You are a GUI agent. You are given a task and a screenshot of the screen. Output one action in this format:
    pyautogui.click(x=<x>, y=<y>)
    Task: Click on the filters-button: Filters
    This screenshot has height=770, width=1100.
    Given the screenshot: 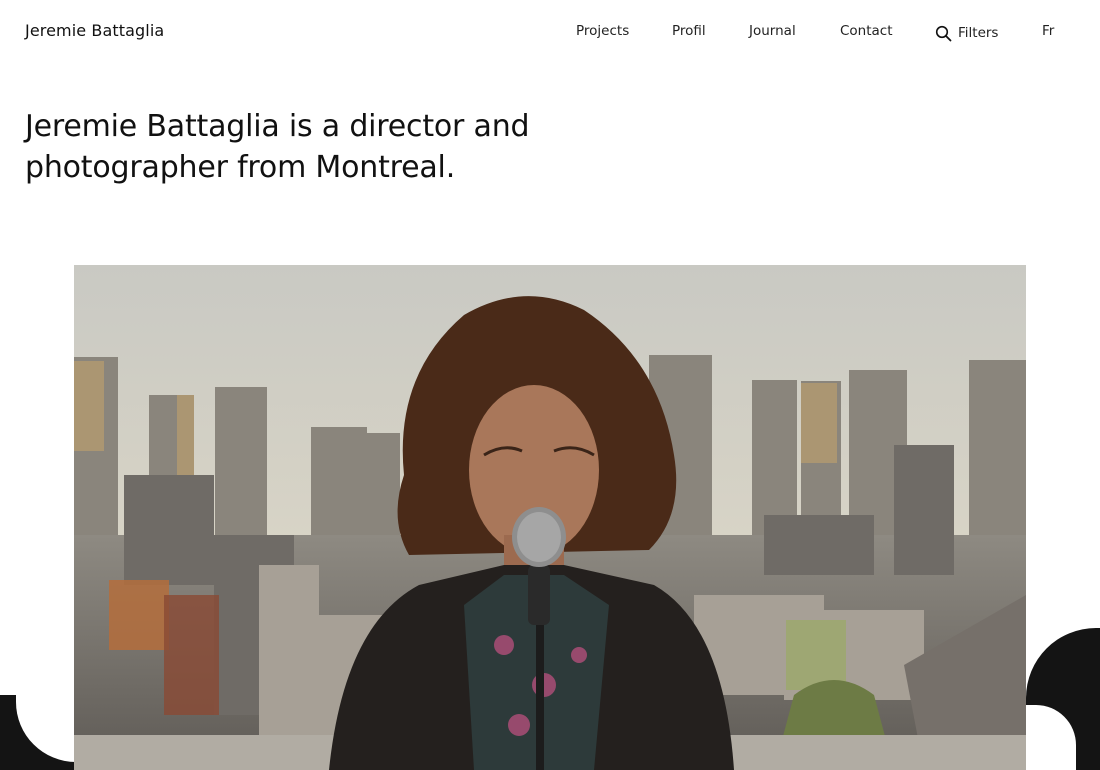 What is the action you would take?
    pyautogui.click(x=966, y=32)
    